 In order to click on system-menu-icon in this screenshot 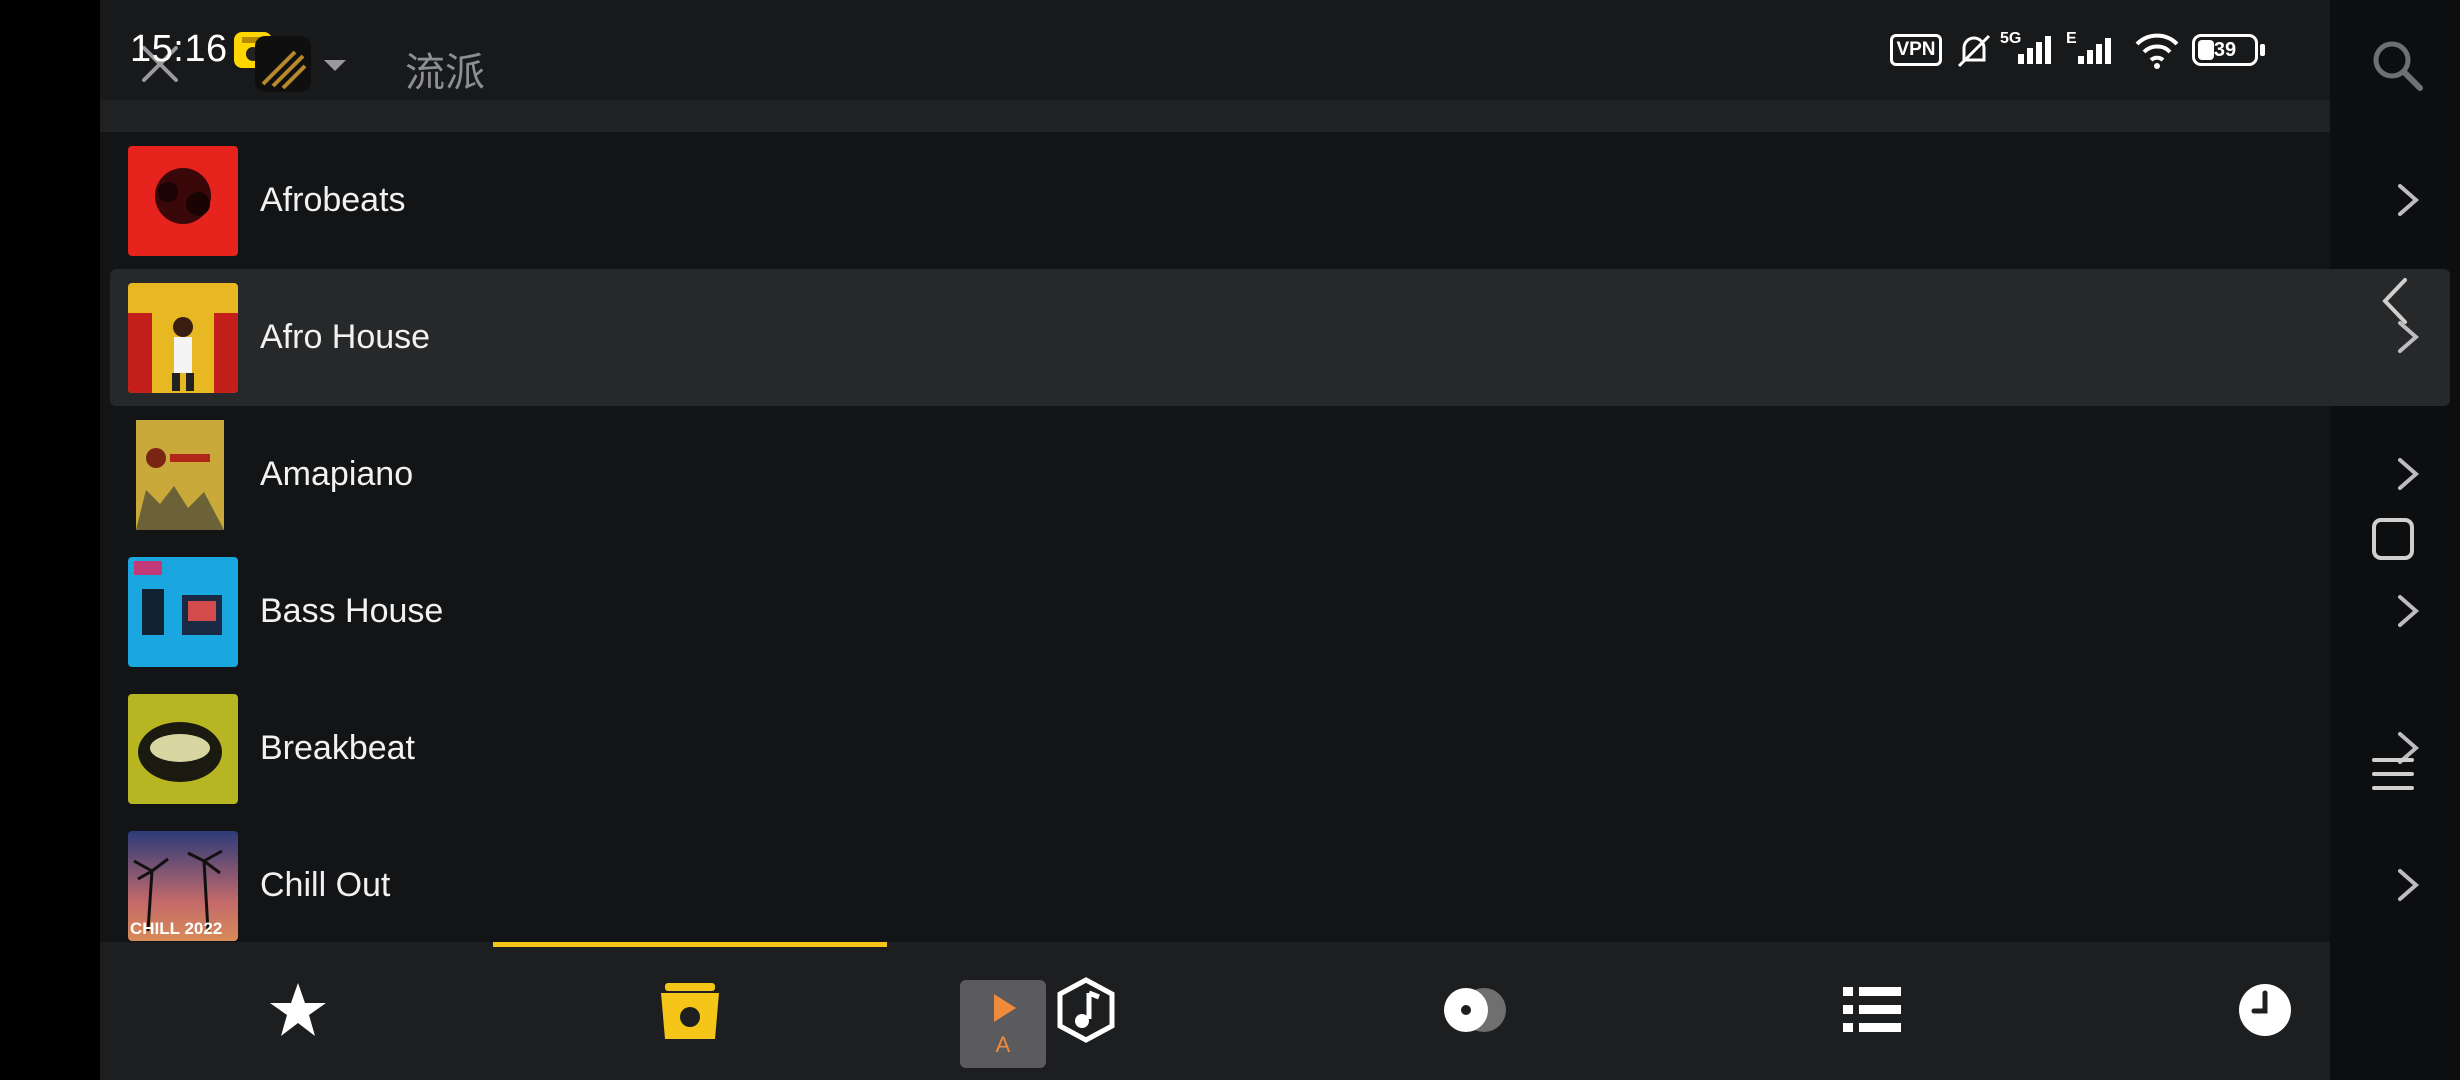, I will do `click(2393, 774)`.